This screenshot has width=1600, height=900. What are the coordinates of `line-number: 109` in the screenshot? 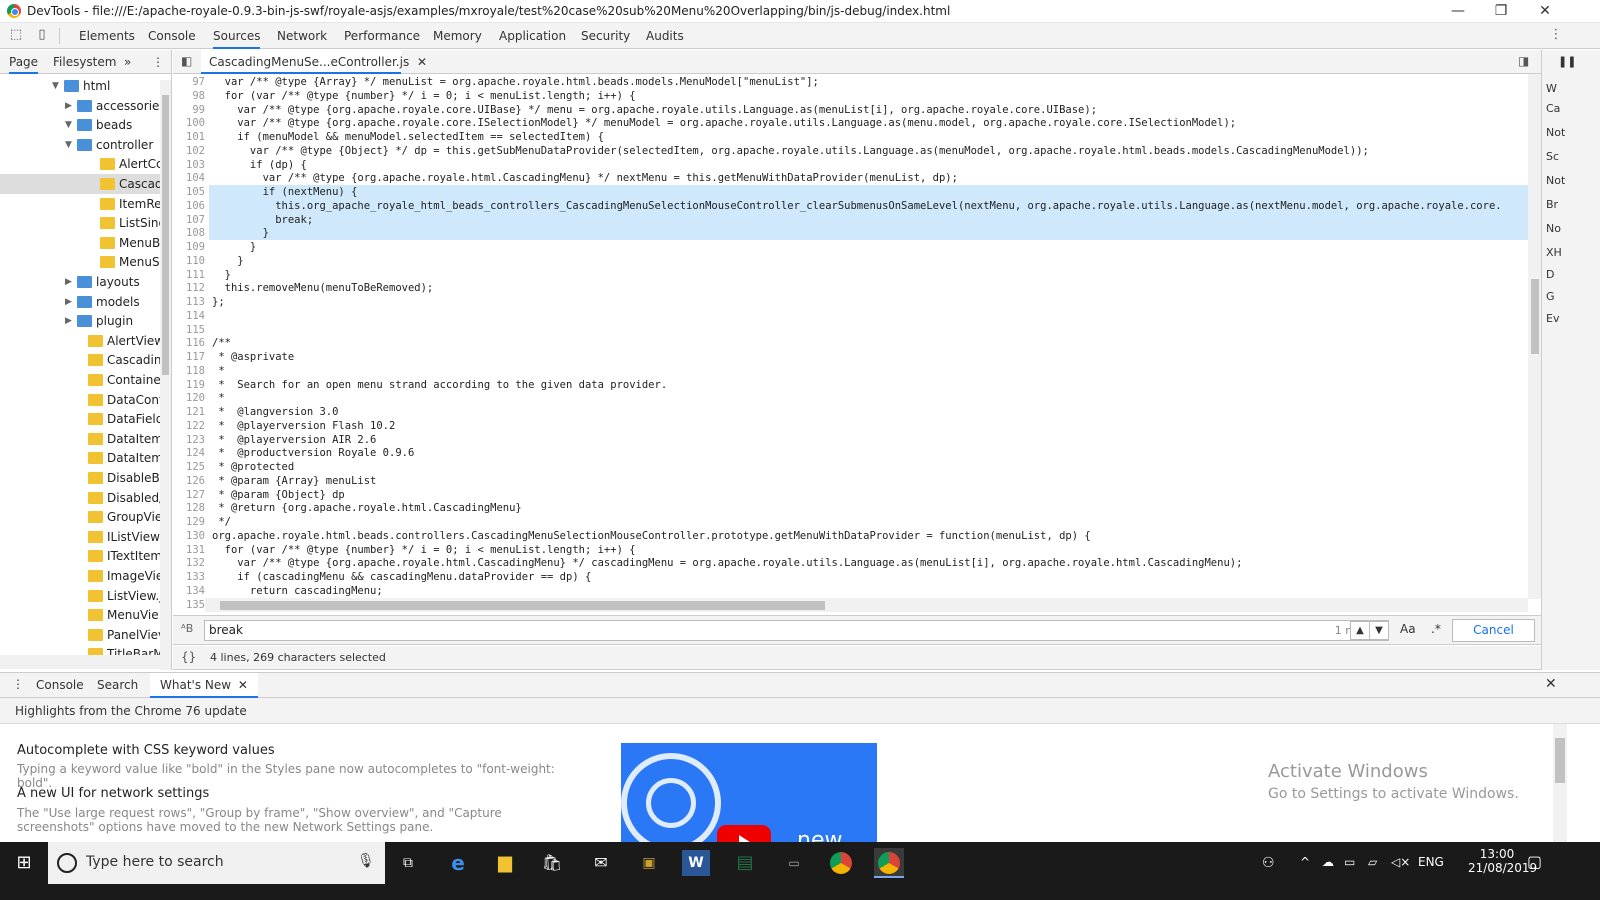 It's located at (189, 247).